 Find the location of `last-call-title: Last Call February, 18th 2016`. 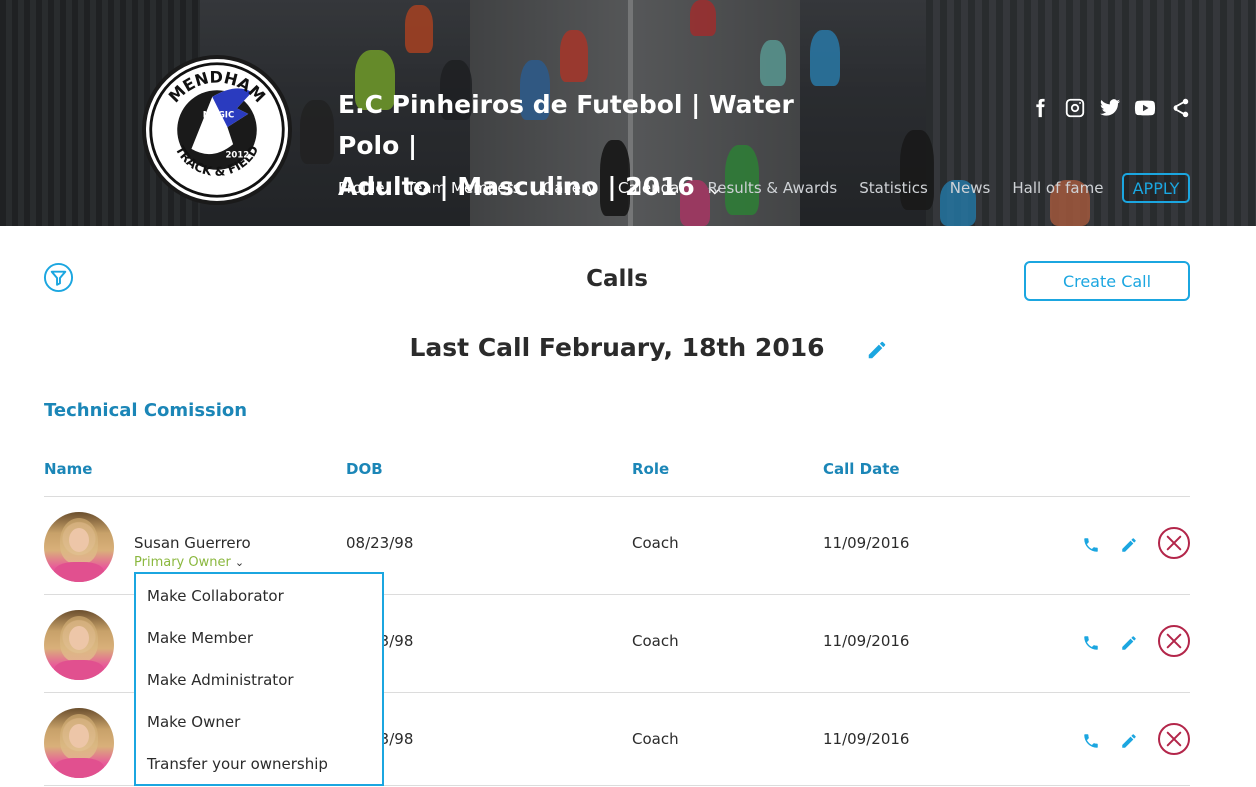

last-call-title: Last Call February, 18th 2016 is located at coordinates (617, 347).